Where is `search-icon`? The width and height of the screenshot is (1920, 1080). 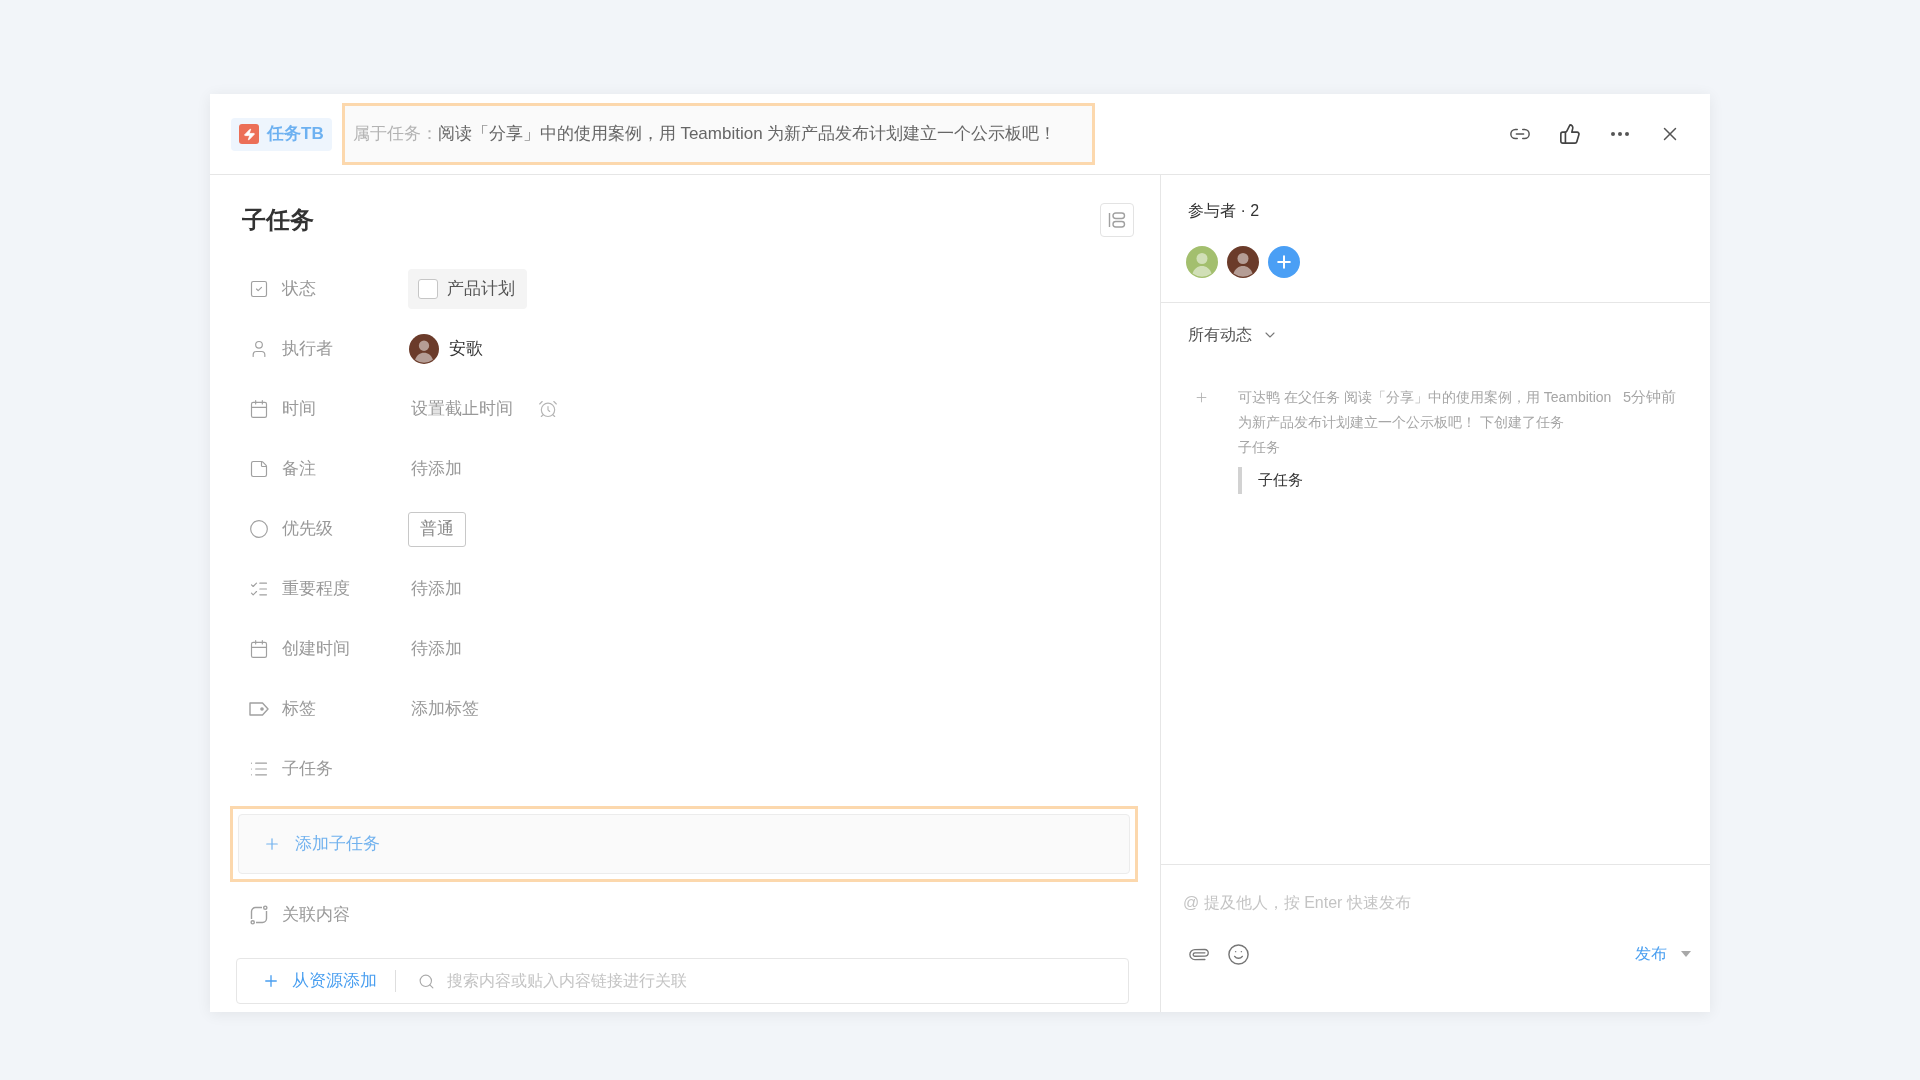 search-icon is located at coordinates (426, 981).